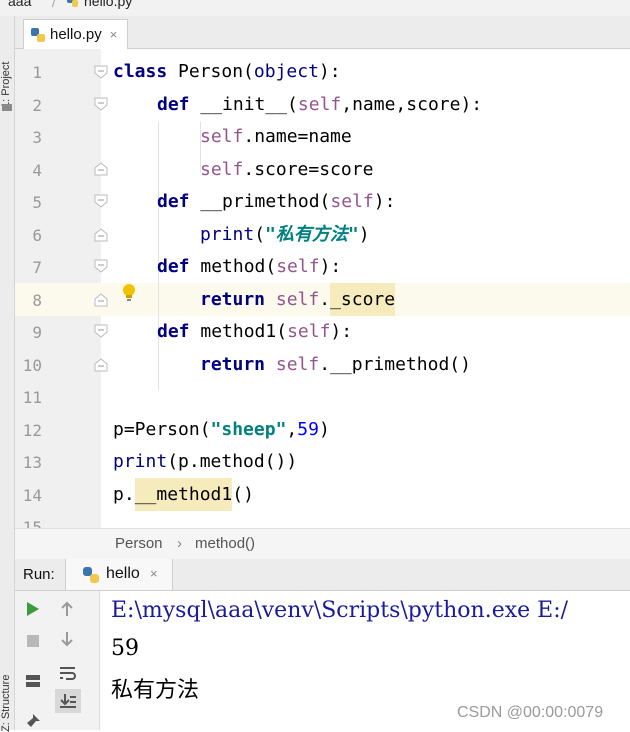 This screenshot has width=630, height=732. What do you see at coordinates (67, 609) in the screenshot?
I see `arrow-up-icon` at bounding box center [67, 609].